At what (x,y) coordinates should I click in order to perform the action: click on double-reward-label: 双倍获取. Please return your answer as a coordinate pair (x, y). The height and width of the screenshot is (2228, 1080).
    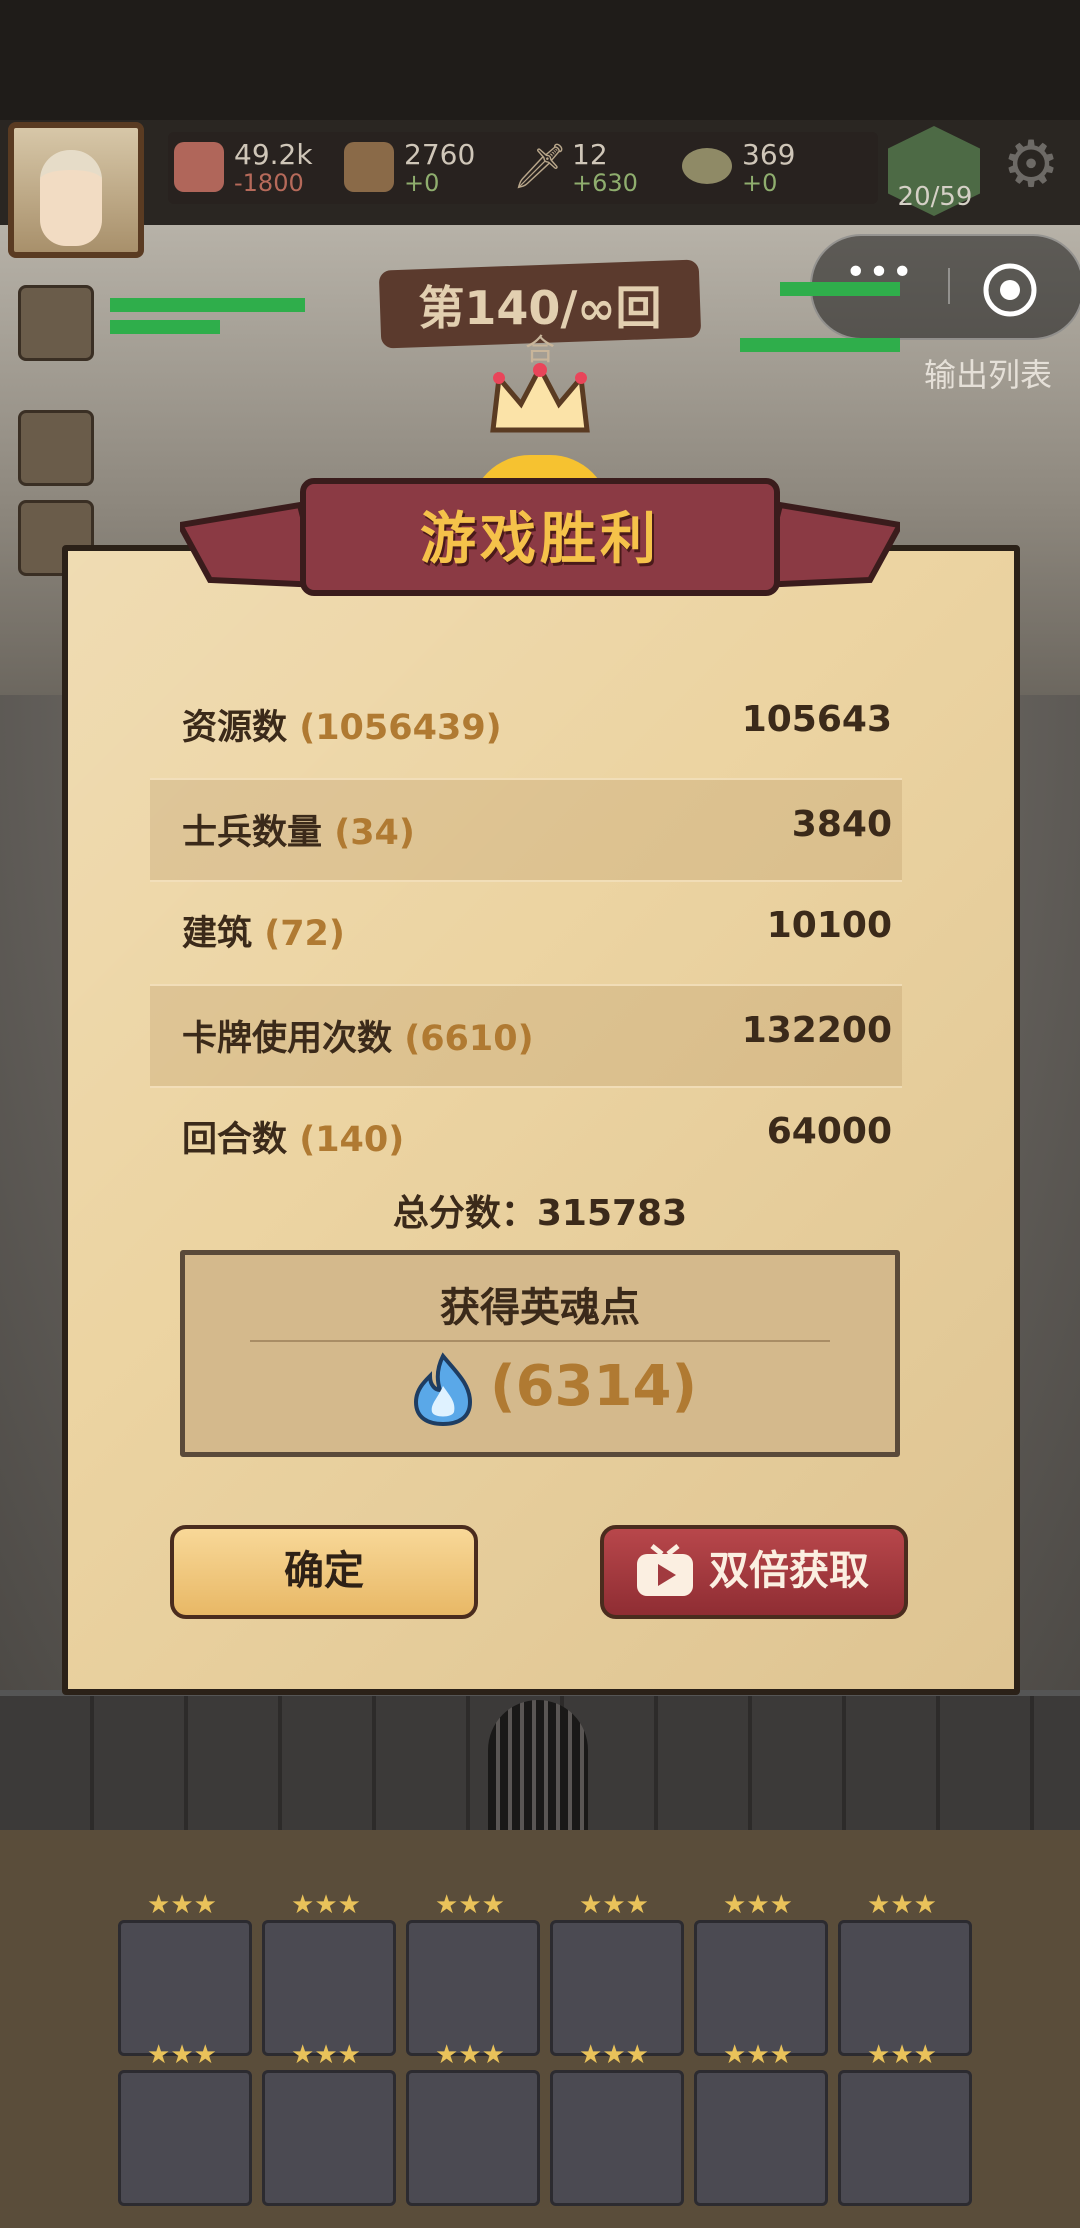
    Looking at the image, I should click on (789, 1571).